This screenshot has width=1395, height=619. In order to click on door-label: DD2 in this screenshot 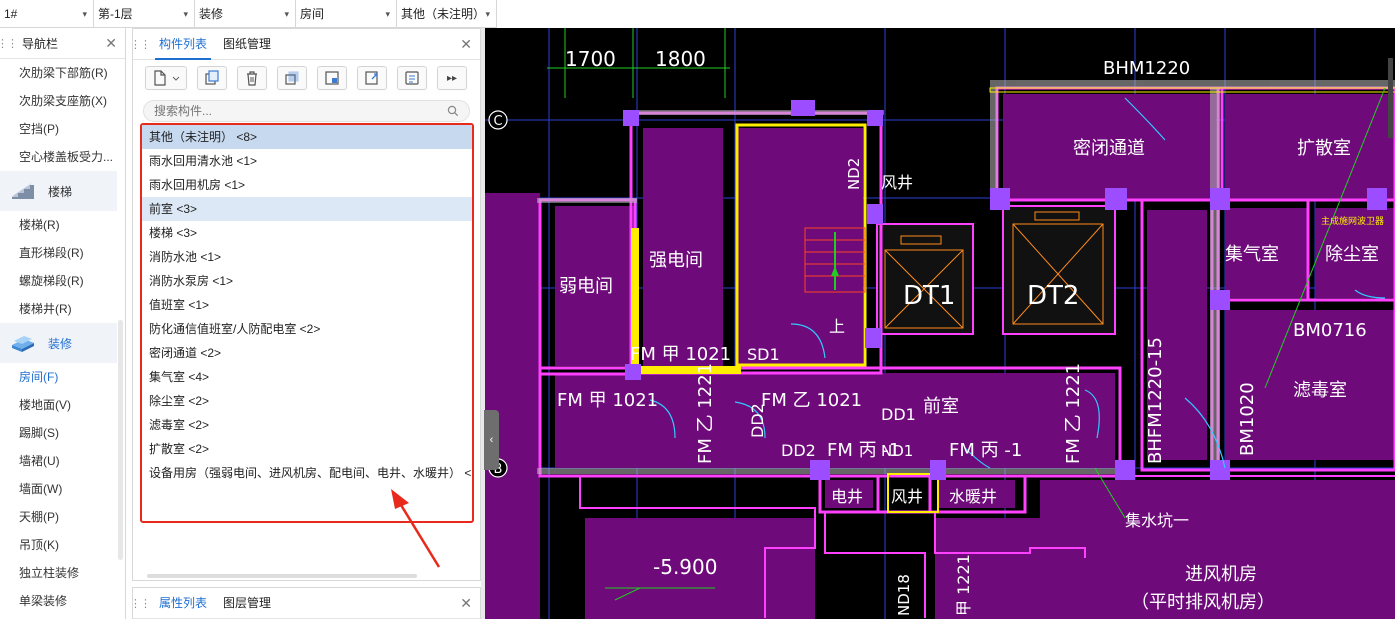, I will do `click(798, 450)`.